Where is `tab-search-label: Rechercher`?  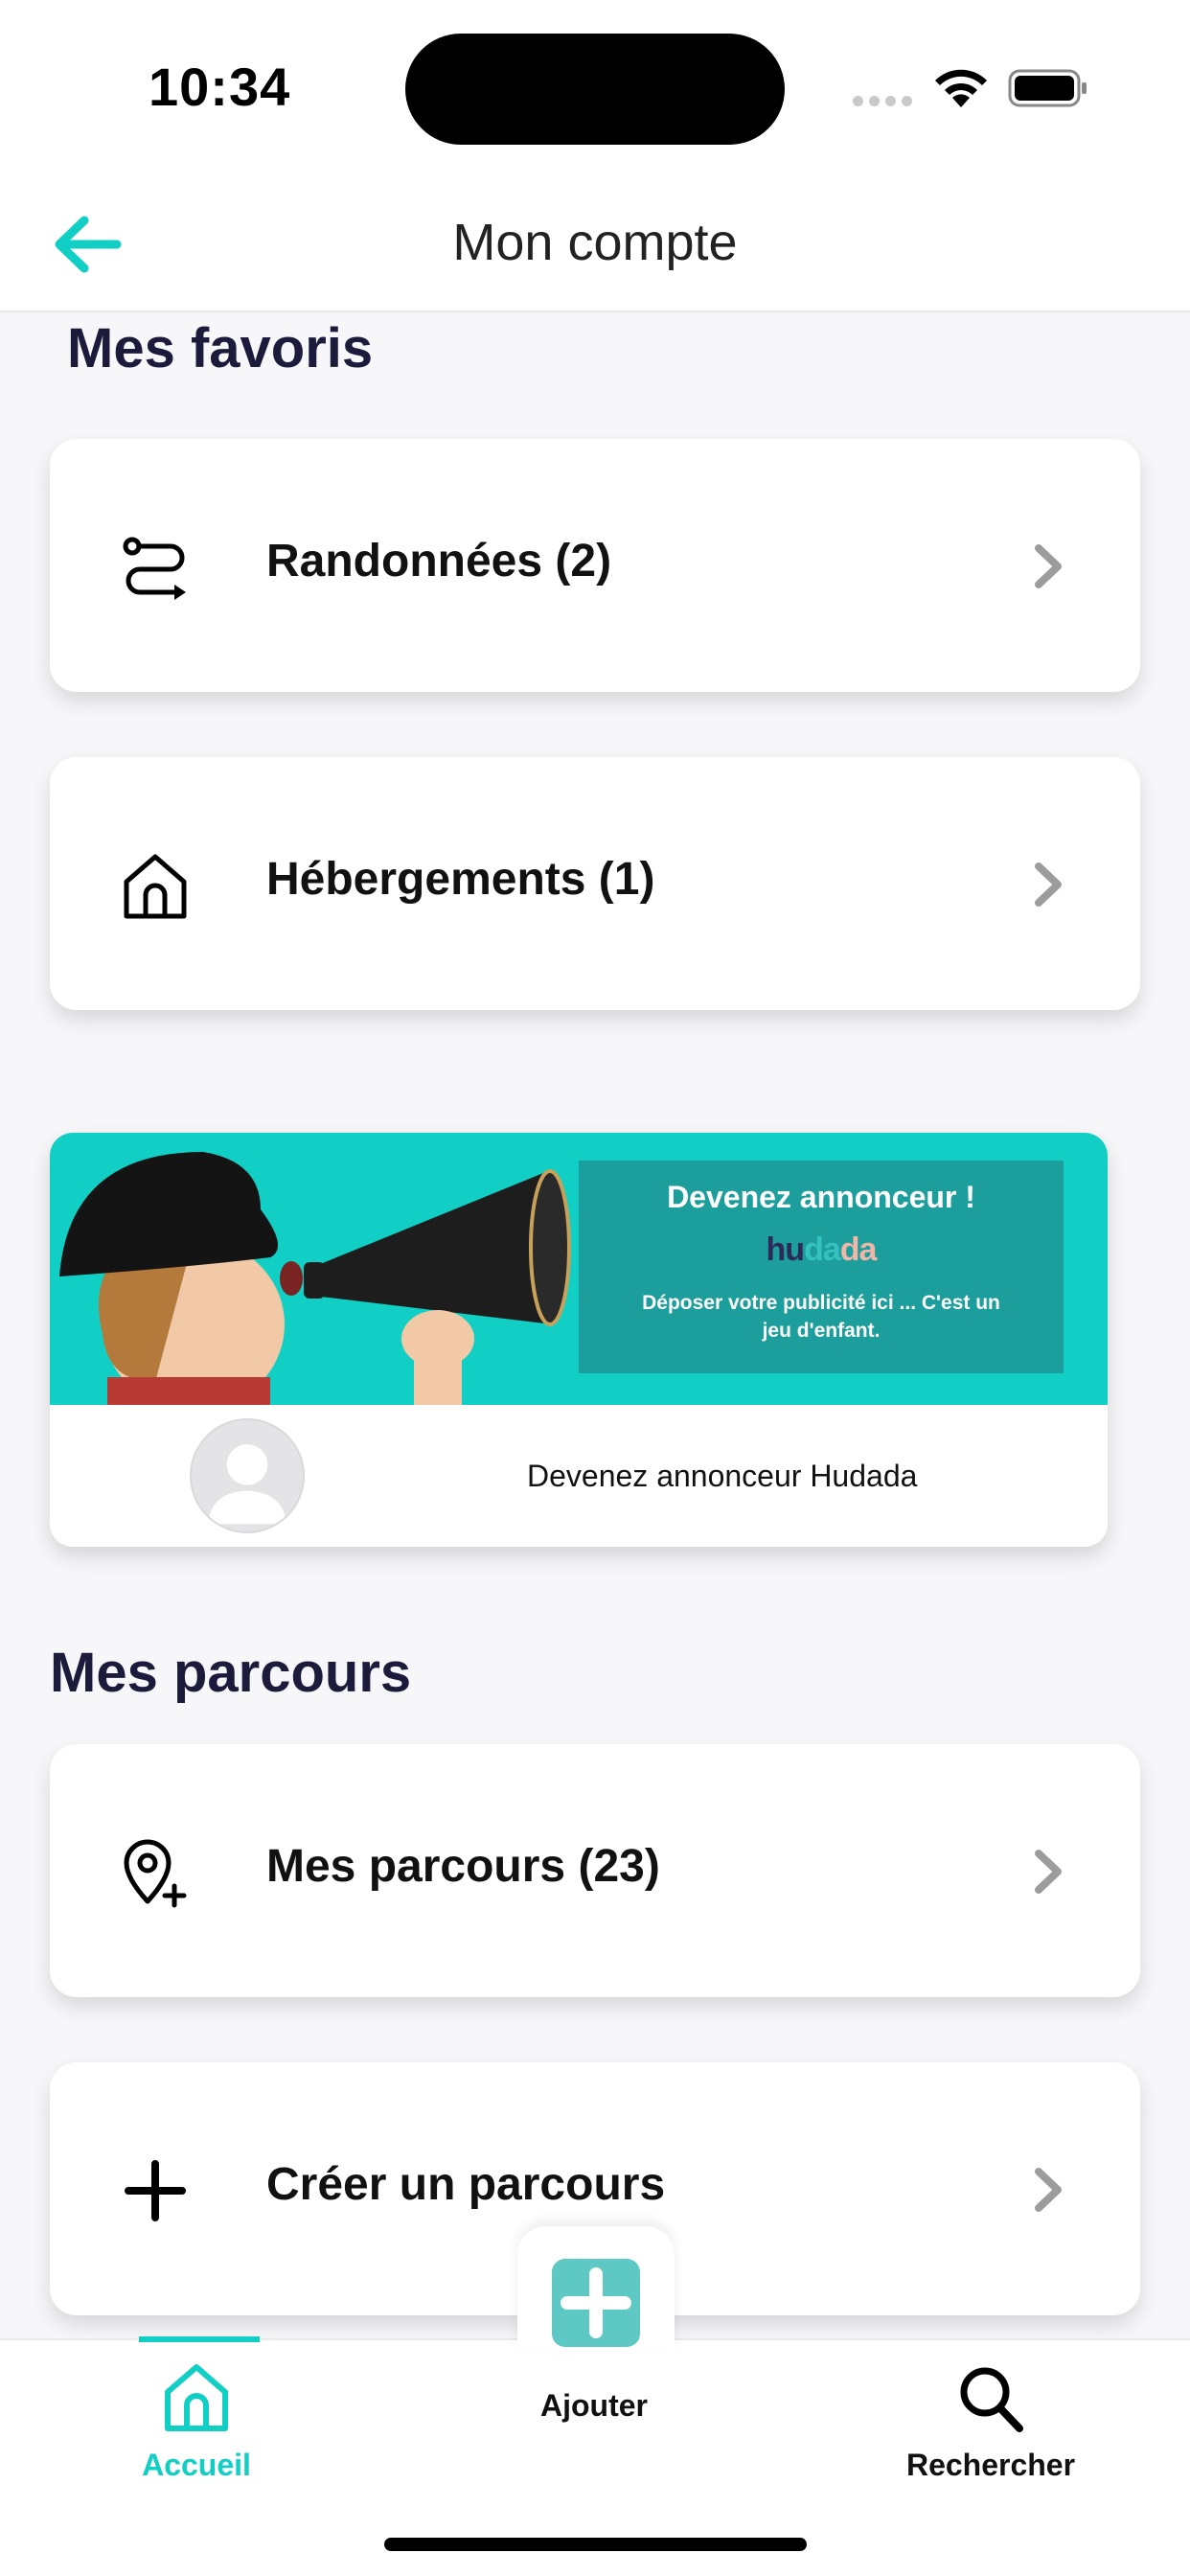 tab-search-label: Rechercher is located at coordinates (990, 2465).